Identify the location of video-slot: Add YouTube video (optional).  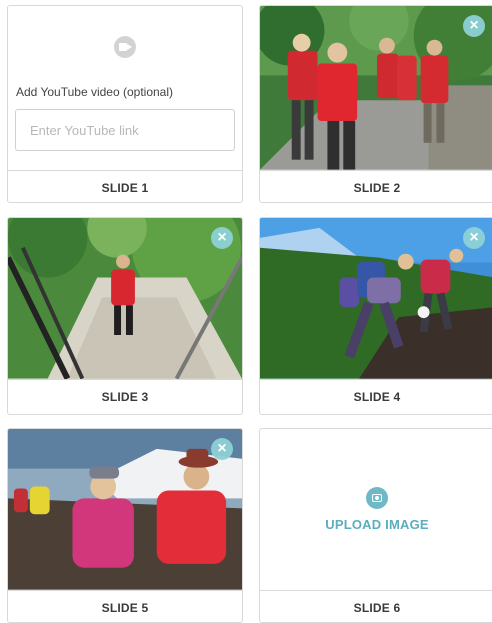
(125, 88).